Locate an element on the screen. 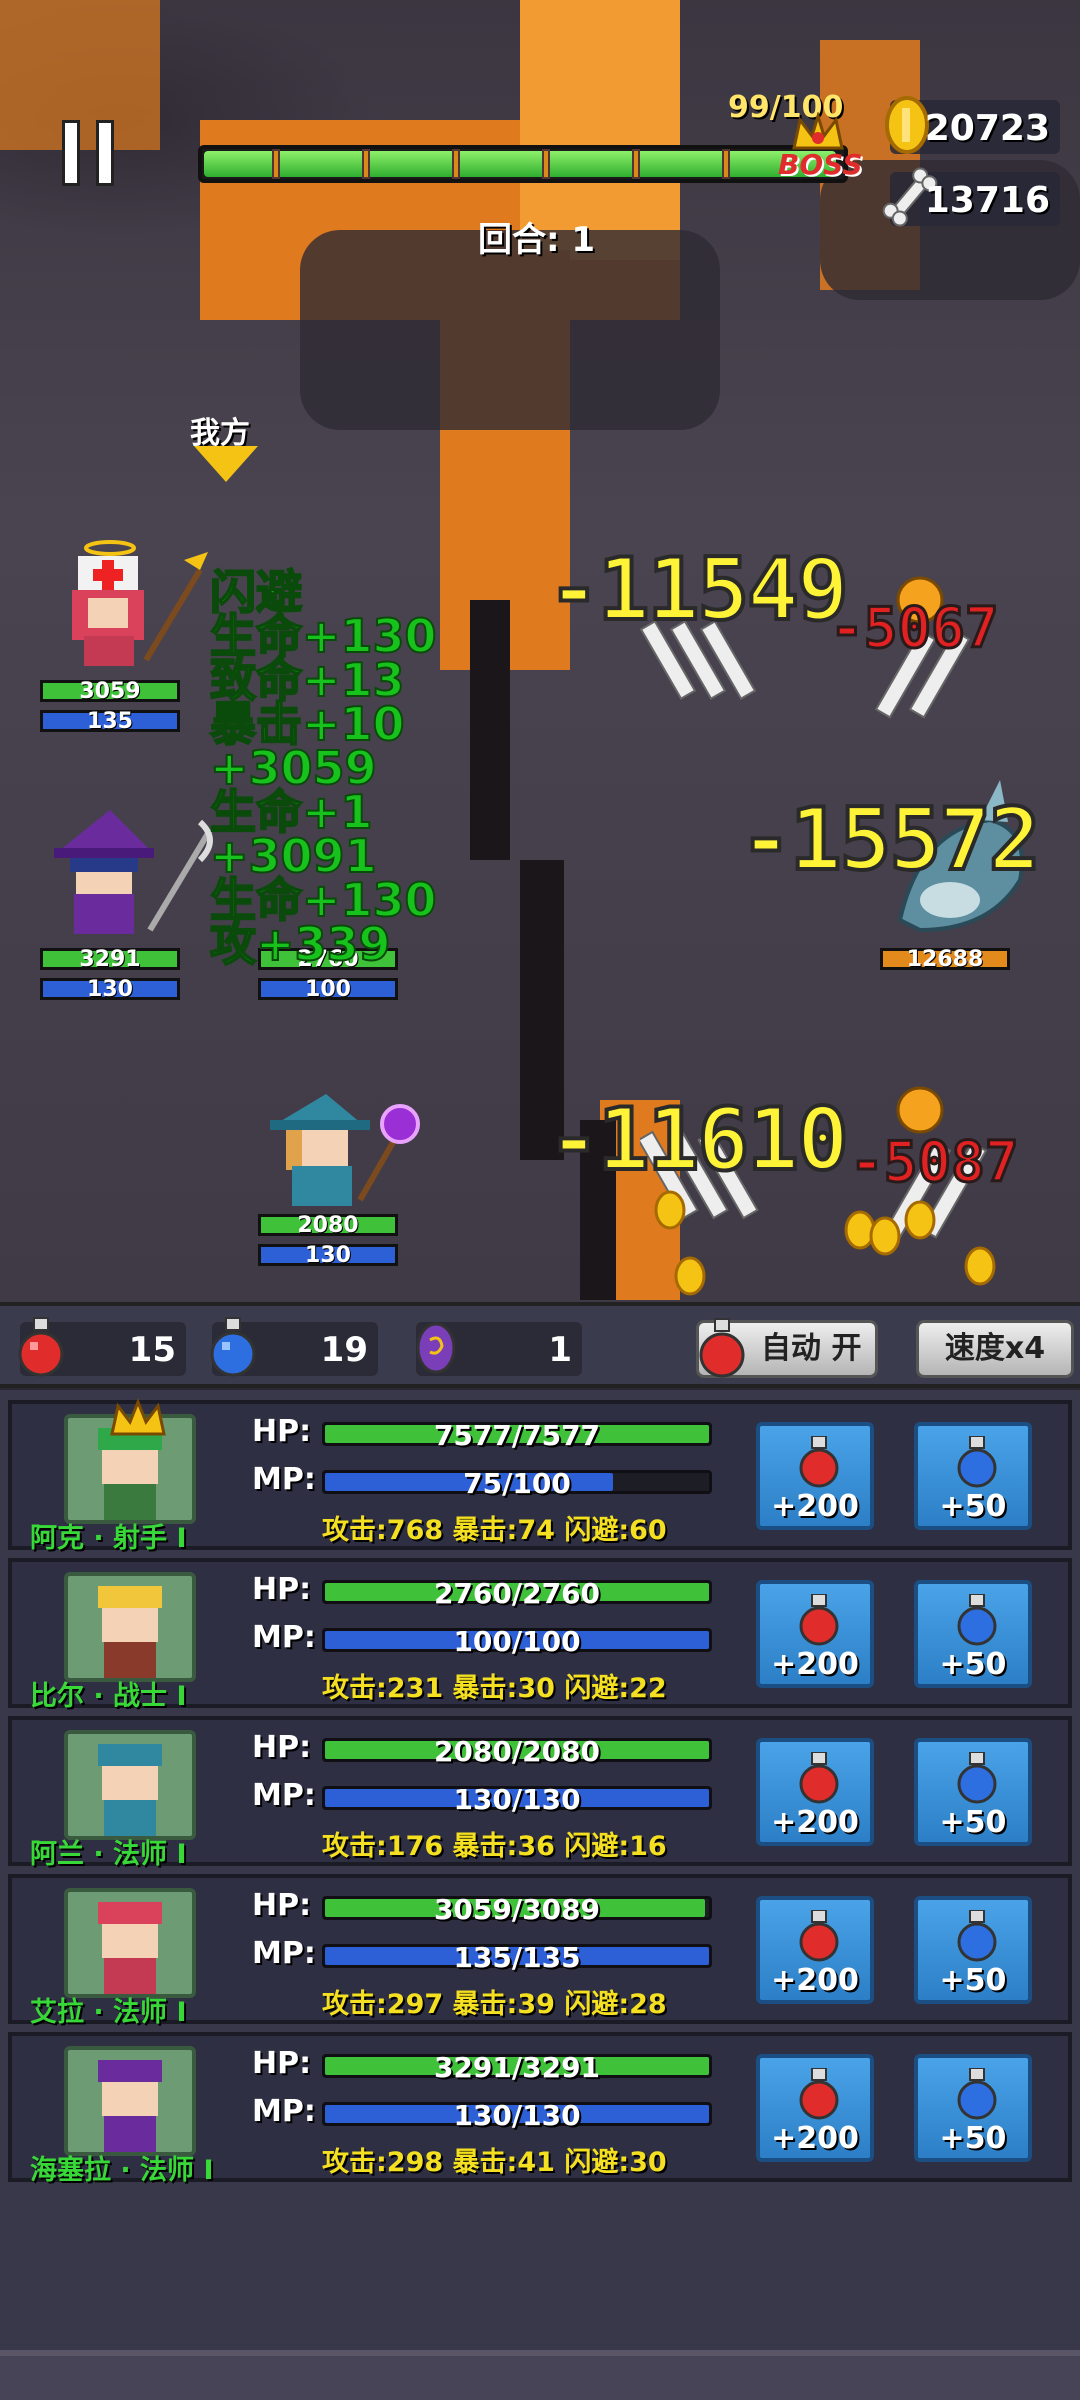 This screenshot has width=1080, height=2400. ally-mp-bar: 135 is located at coordinates (110, 721).